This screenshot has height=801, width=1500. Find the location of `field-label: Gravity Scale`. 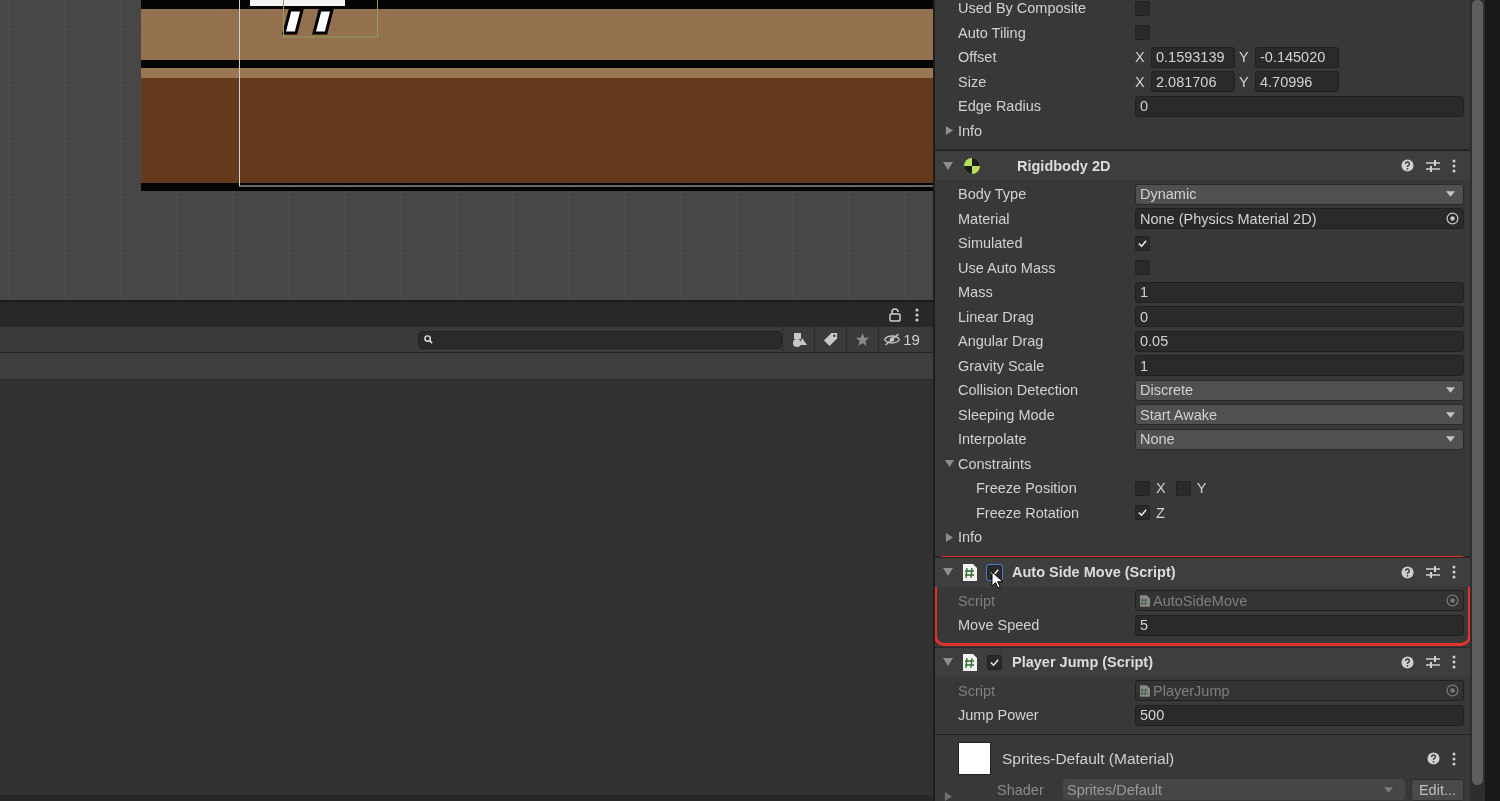

field-label: Gravity Scale is located at coordinates (1001, 365).